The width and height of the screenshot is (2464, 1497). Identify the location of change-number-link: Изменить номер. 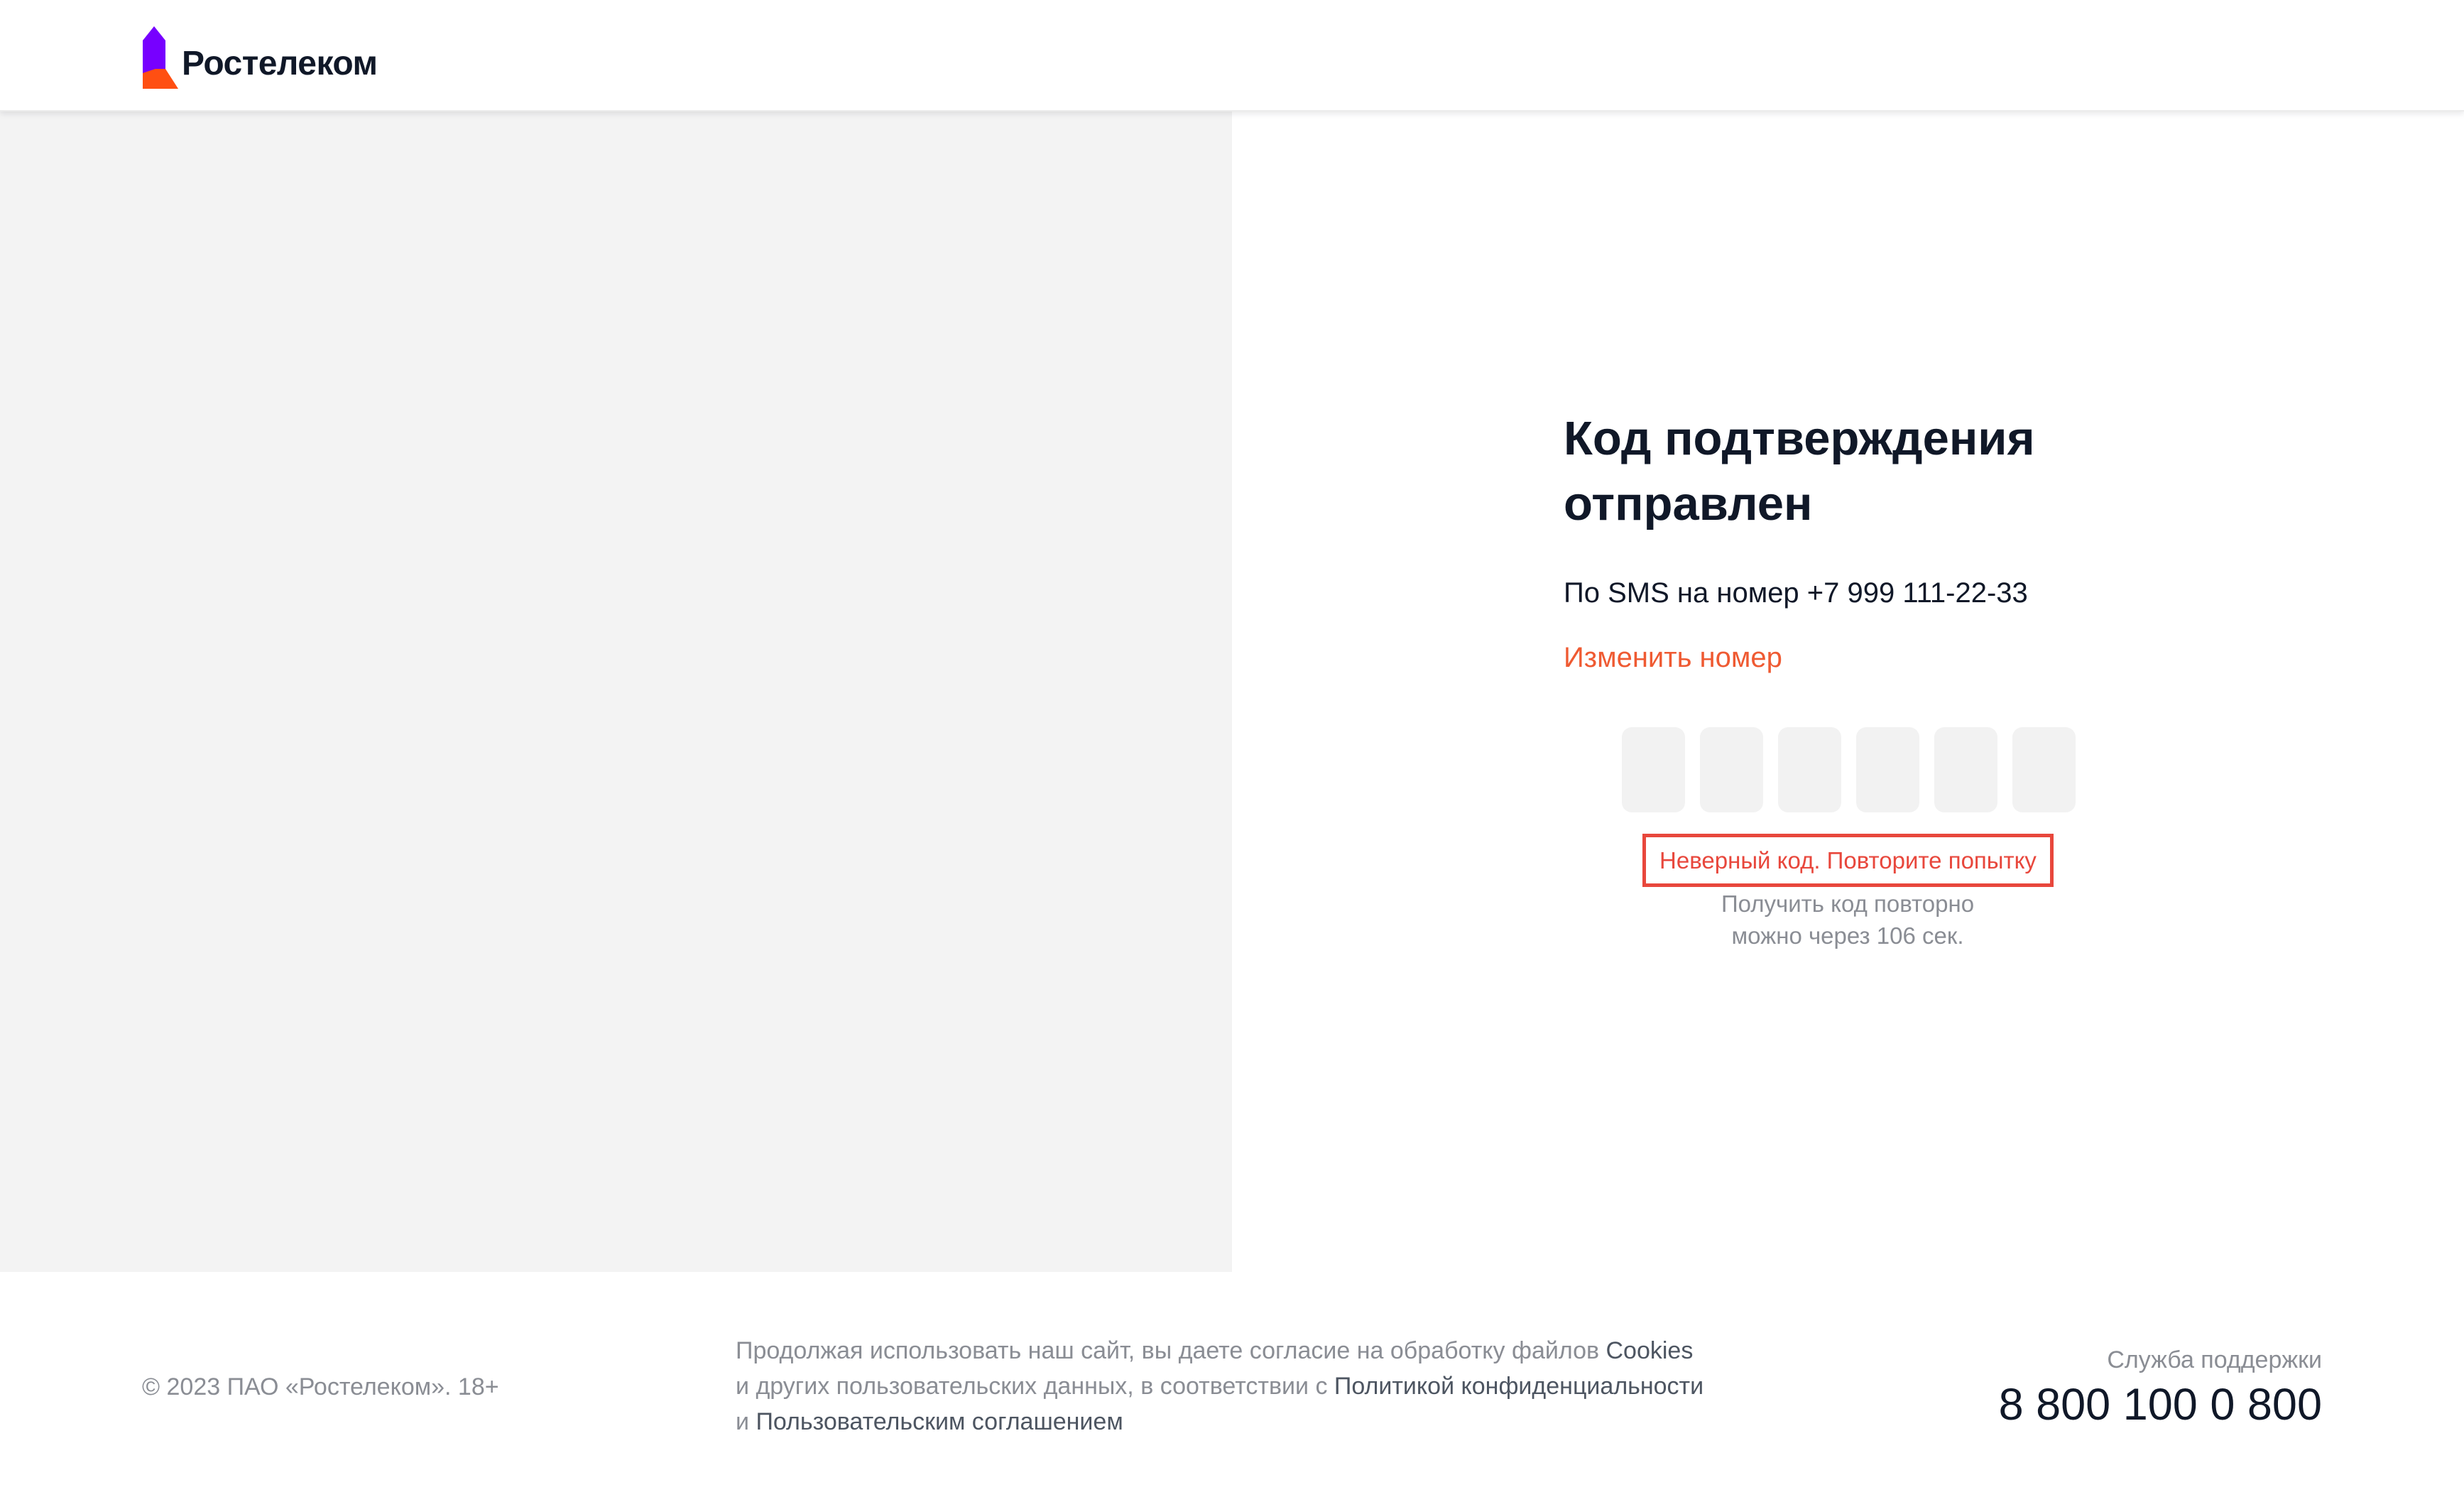
(1673, 657).